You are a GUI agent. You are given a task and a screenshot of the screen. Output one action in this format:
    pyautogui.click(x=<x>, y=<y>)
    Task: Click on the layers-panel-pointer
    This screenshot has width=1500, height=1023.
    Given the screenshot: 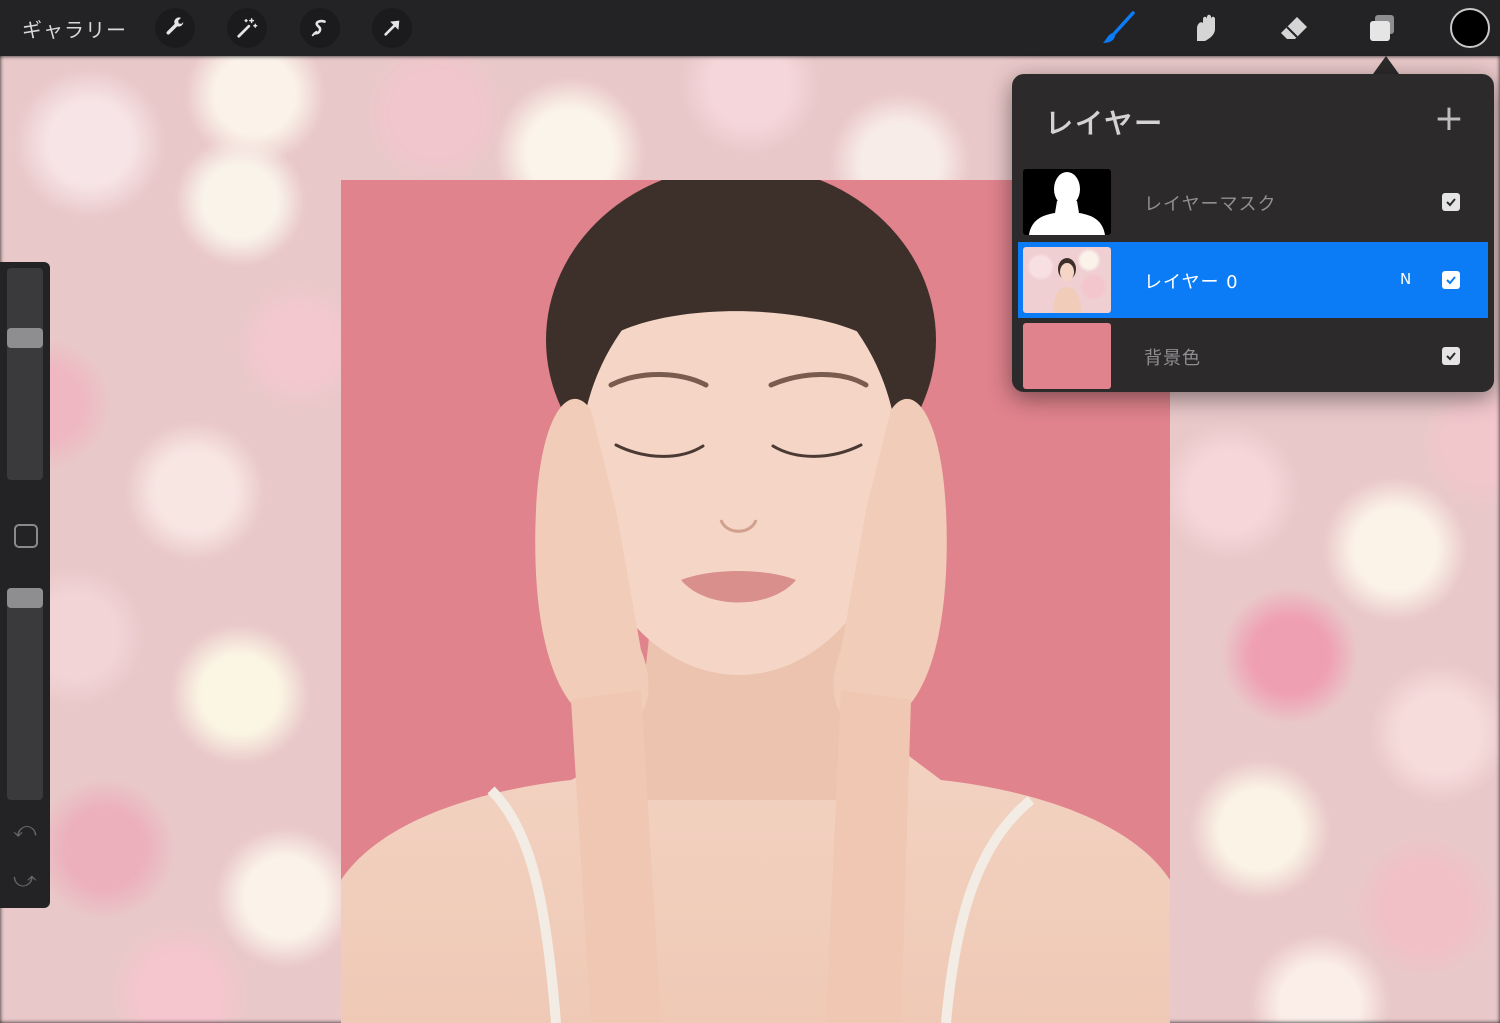 What is the action you would take?
    pyautogui.click(x=1386, y=65)
    